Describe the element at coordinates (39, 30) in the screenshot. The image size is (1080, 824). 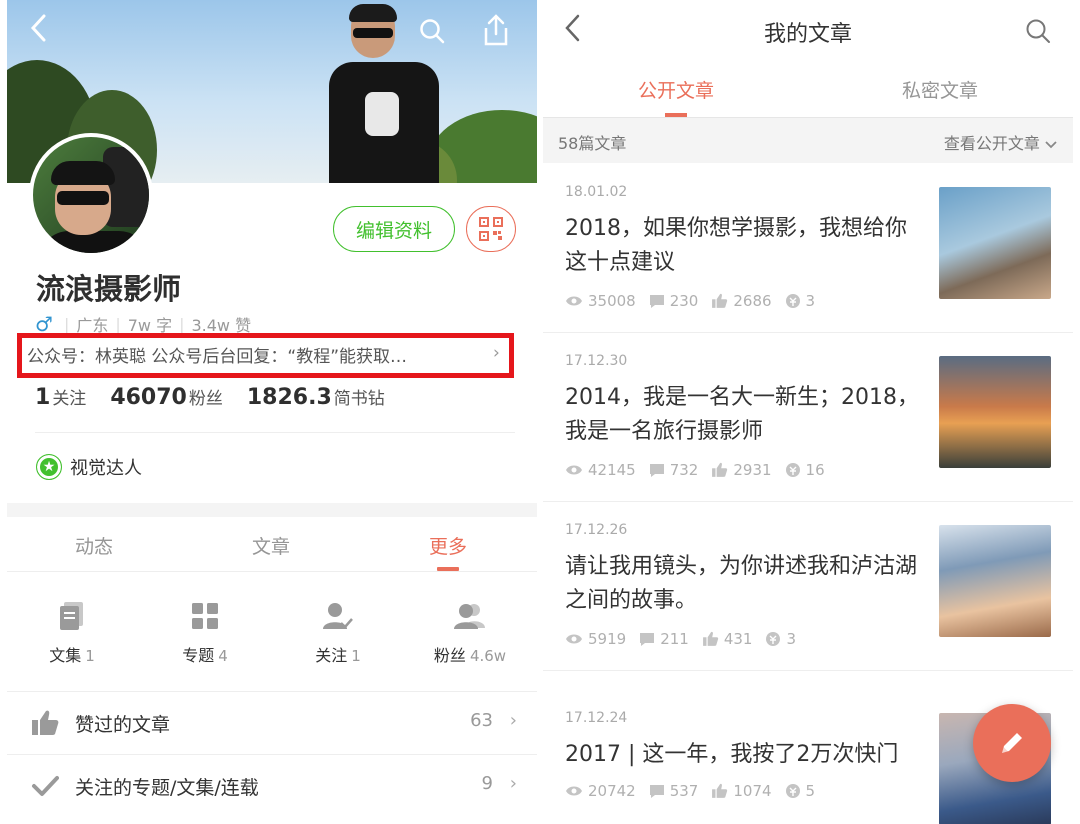
I see `back-icon` at that location.